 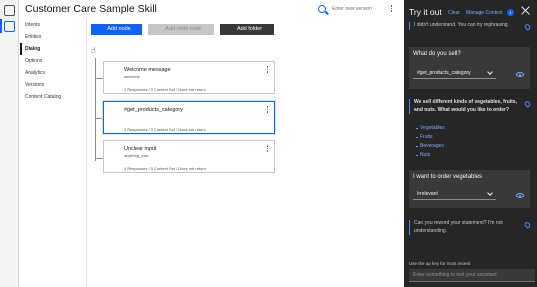 What do you see at coordinates (1, 26) in the screenshot?
I see `rail-selection-indicator` at bounding box center [1, 26].